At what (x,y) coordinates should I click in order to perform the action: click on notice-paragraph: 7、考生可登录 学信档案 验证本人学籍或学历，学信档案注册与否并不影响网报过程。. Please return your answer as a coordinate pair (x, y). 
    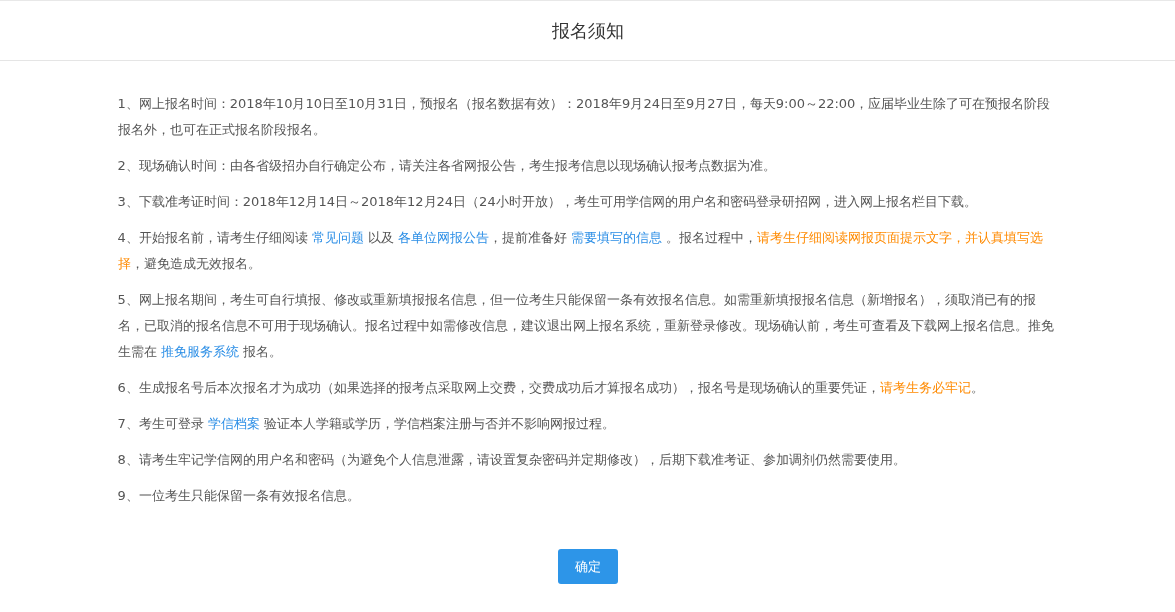
    Looking at the image, I should click on (367, 424).